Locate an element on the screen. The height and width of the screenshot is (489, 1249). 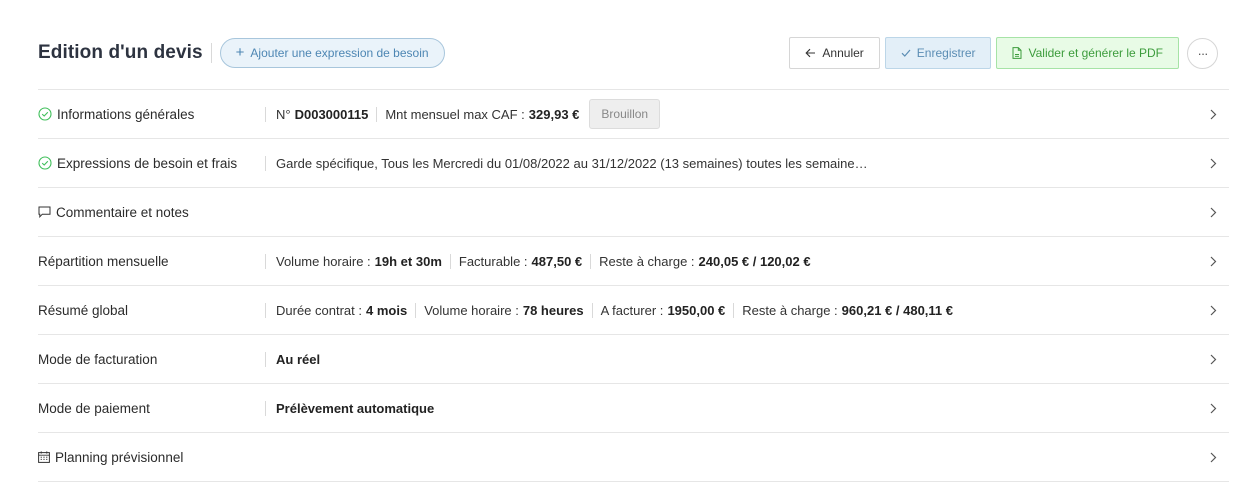
section-title: Mode de paiement is located at coordinates (94, 408).